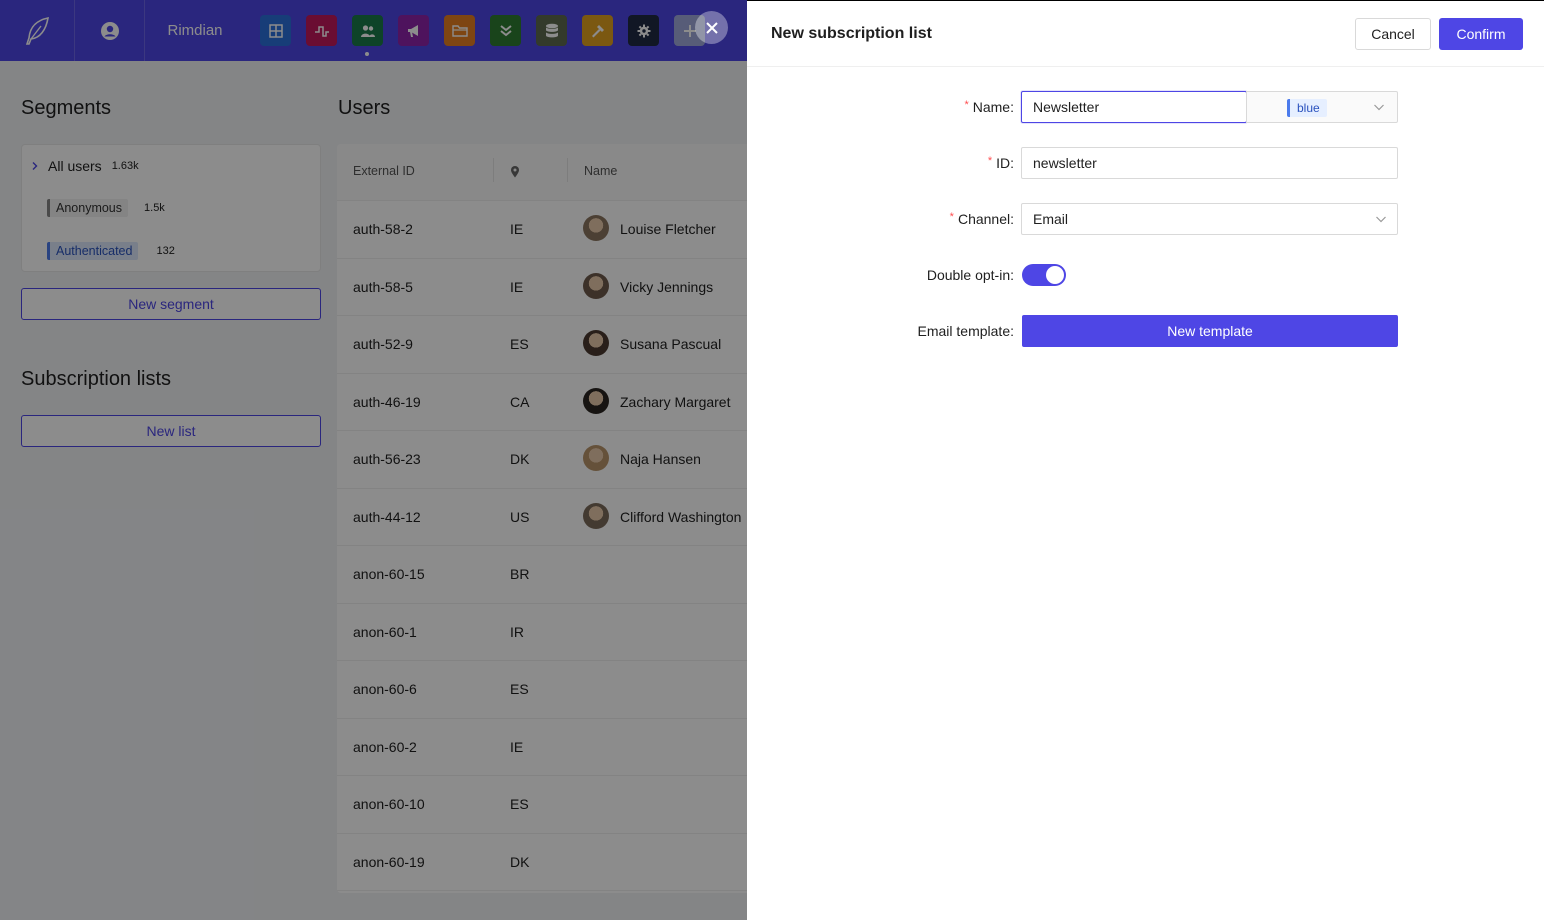 The image size is (1544, 920). Describe the element at coordinates (1210, 331) in the screenshot. I see `new-template-button: New template` at that location.